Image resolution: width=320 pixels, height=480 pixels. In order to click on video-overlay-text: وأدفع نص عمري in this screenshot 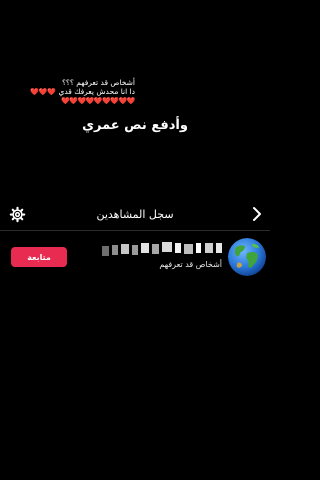, I will do `click(135, 125)`.